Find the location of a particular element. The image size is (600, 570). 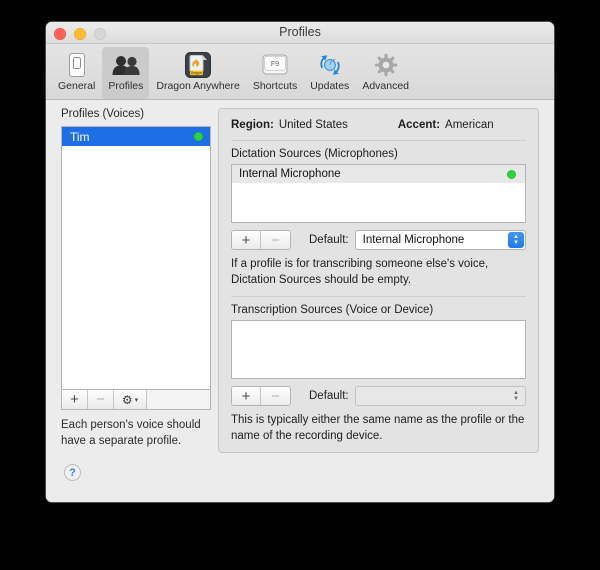

profiles-listbox: Tim is located at coordinates (136, 257).